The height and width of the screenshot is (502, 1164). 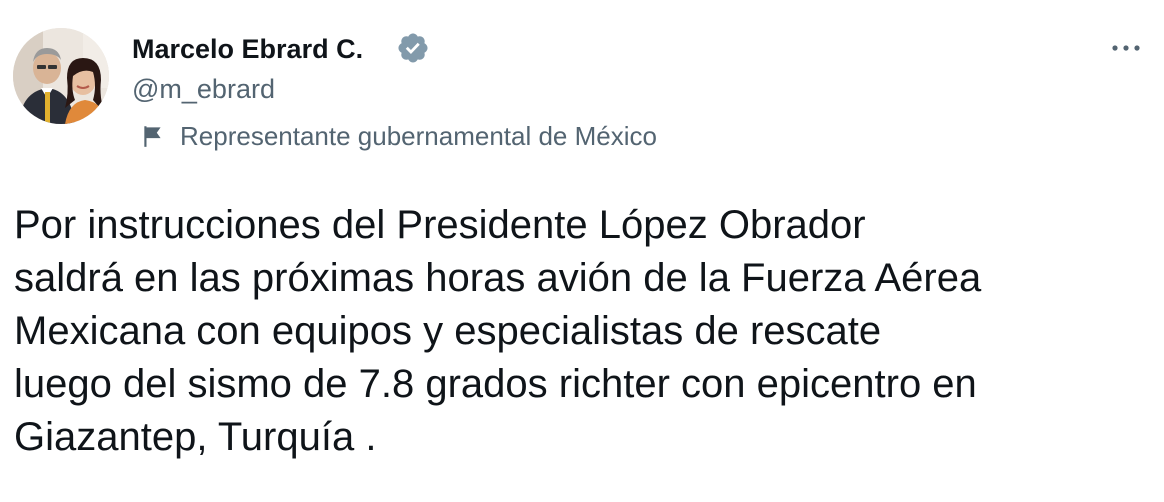 I want to click on avatar, so click(x=61, y=76).